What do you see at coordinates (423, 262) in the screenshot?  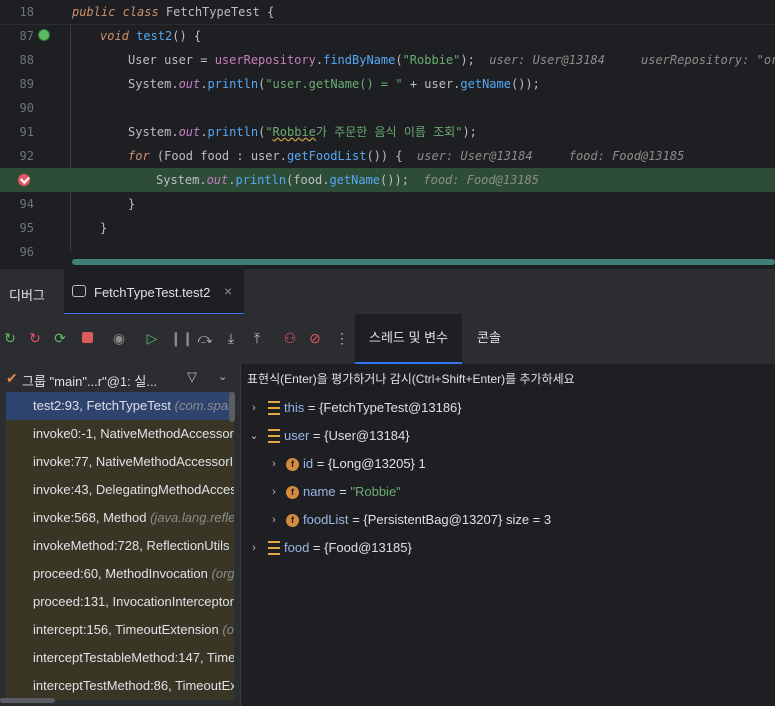 I see `editor-horizontal-scrollbar` at bounding box center [423, 262].